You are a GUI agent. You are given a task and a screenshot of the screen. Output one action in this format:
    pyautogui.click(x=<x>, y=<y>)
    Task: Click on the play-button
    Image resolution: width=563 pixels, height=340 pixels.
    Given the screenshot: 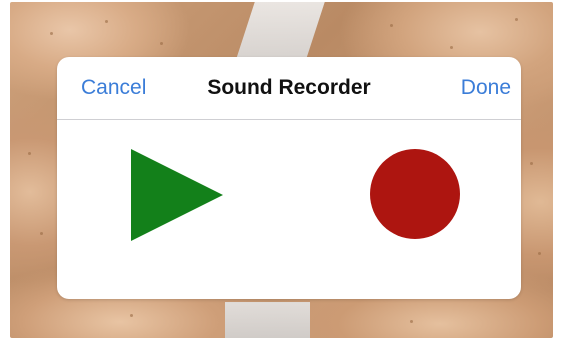 What is the action you would take?
    pyautogui.click(x=177, y=195)
    